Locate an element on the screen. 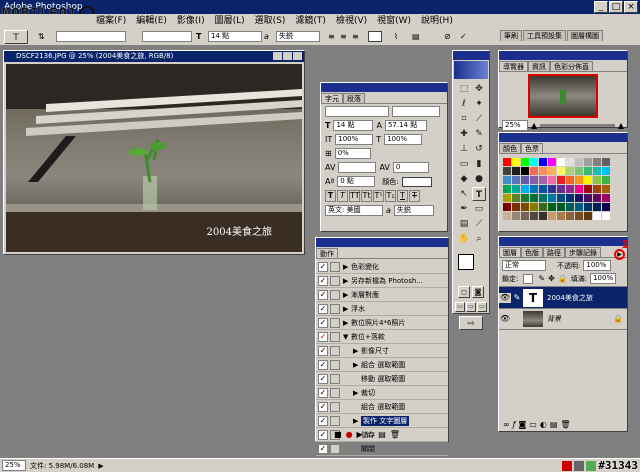 The height and width of the screenshot is (472, 640). quickmask-mode-icon: ◙ is located at coordinates (478, 292).